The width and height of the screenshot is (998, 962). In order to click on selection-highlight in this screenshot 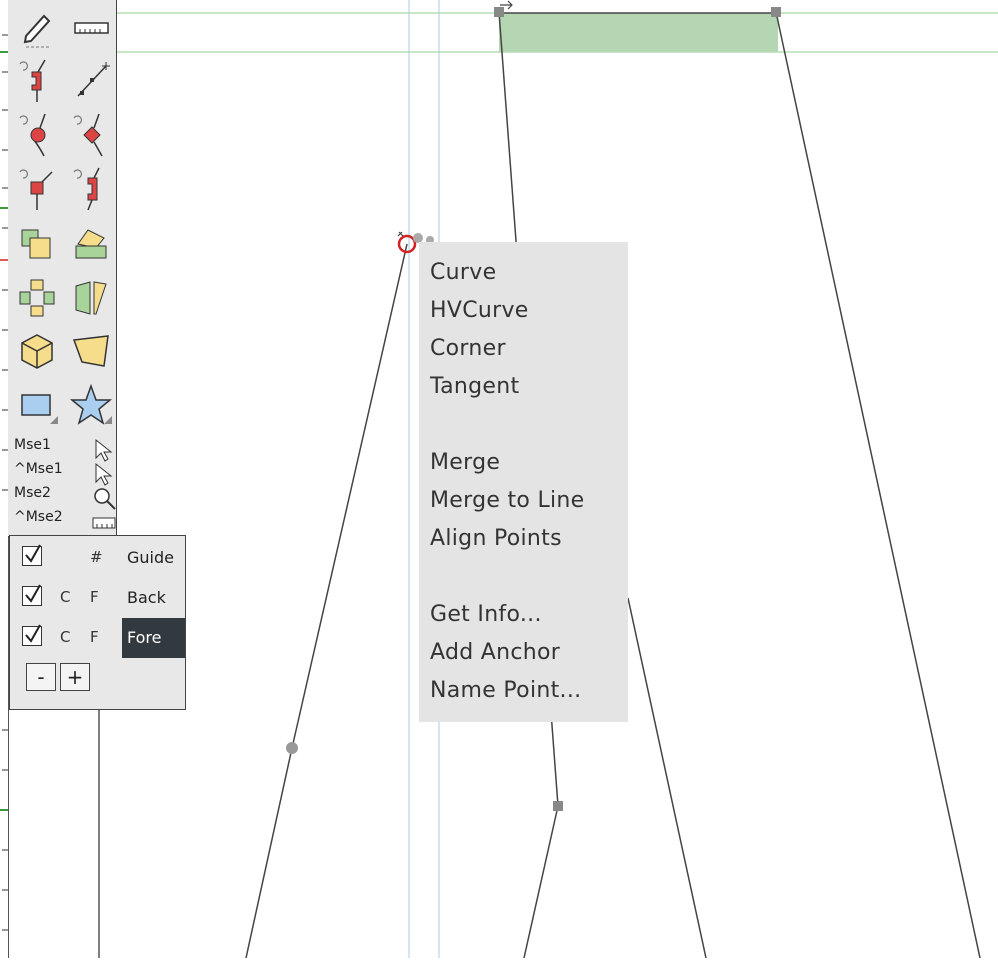, I will do `click(638, 32)`.